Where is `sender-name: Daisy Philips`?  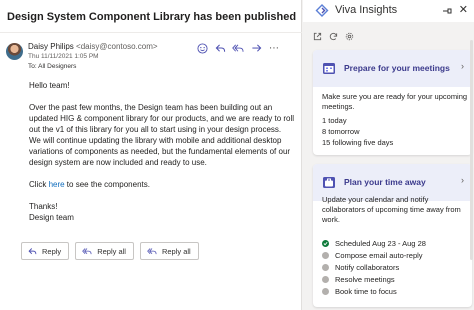
sender-name: Daisy Philips is located at coordinates (51, 46).